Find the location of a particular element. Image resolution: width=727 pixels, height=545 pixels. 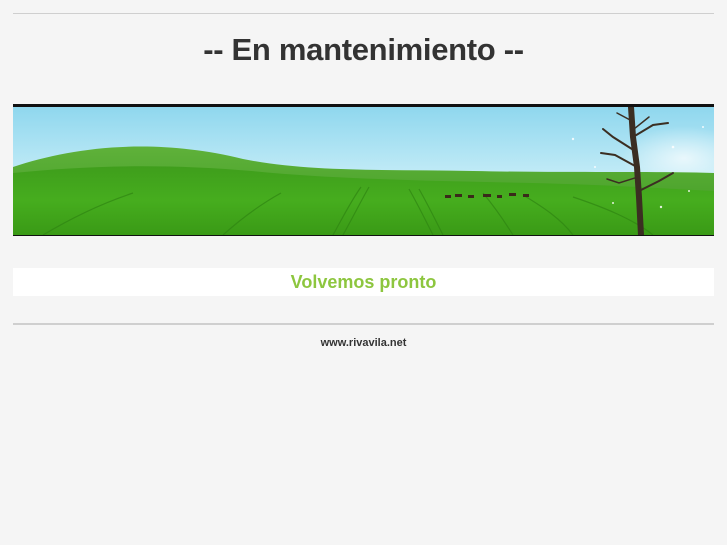

footer-link: www.rivavila.net is located at coordinates (363, 343).